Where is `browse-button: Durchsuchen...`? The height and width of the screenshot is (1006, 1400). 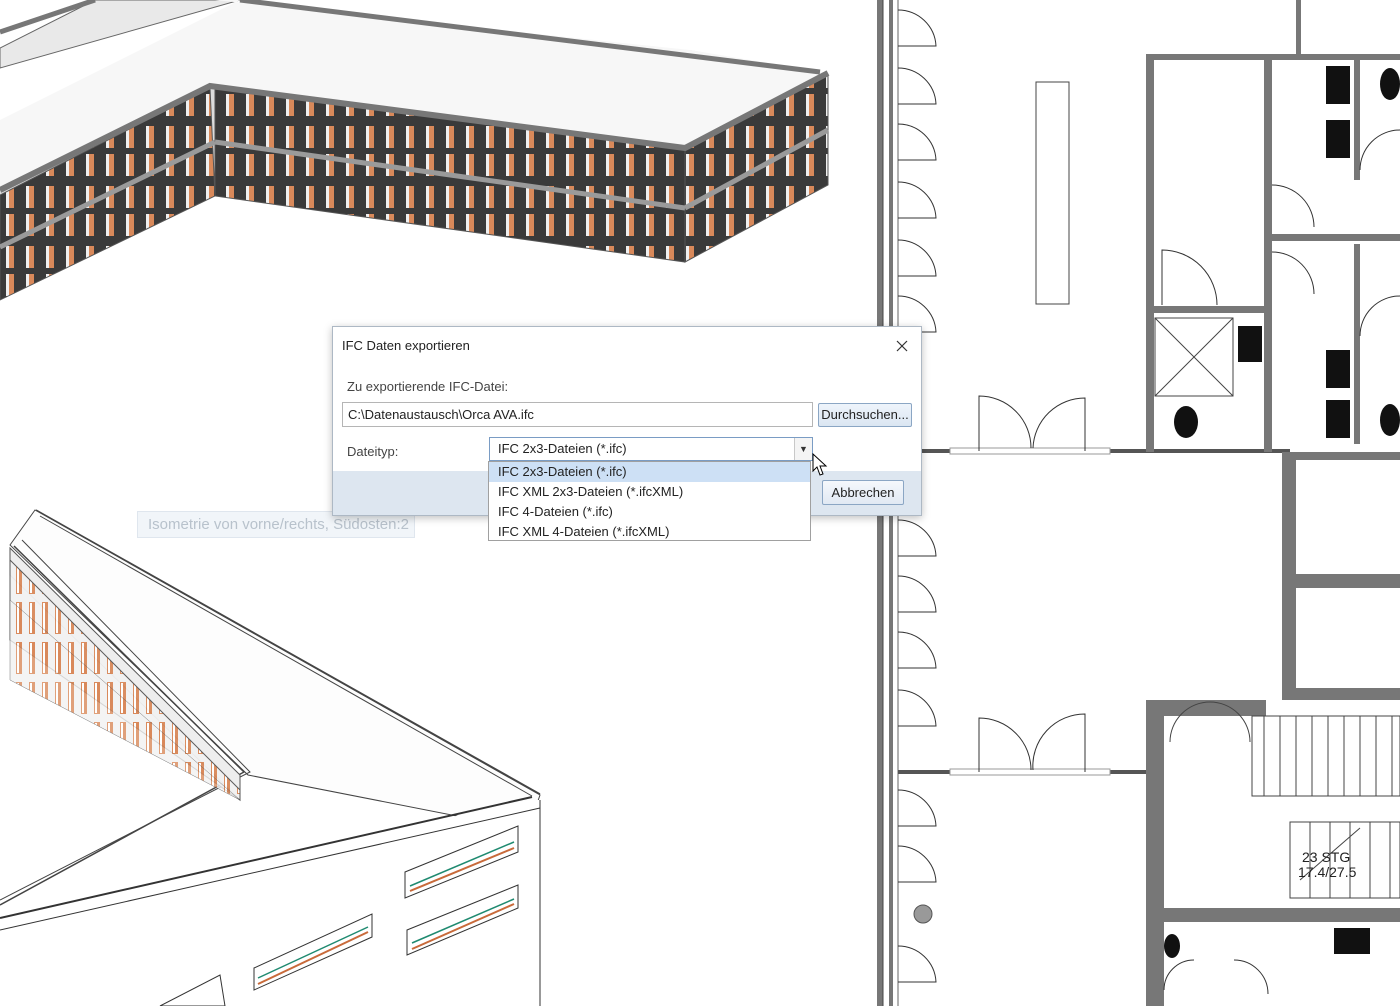 browse-button: Durchsuchen... is located at coordinates (865, 415).